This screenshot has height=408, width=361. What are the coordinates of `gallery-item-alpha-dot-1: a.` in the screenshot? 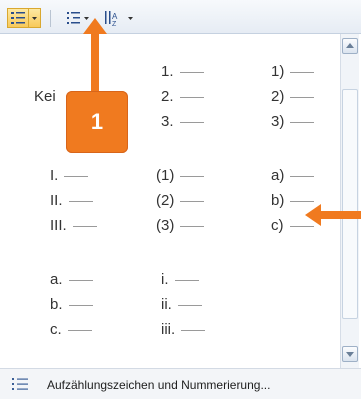 It's located at (71, 280).